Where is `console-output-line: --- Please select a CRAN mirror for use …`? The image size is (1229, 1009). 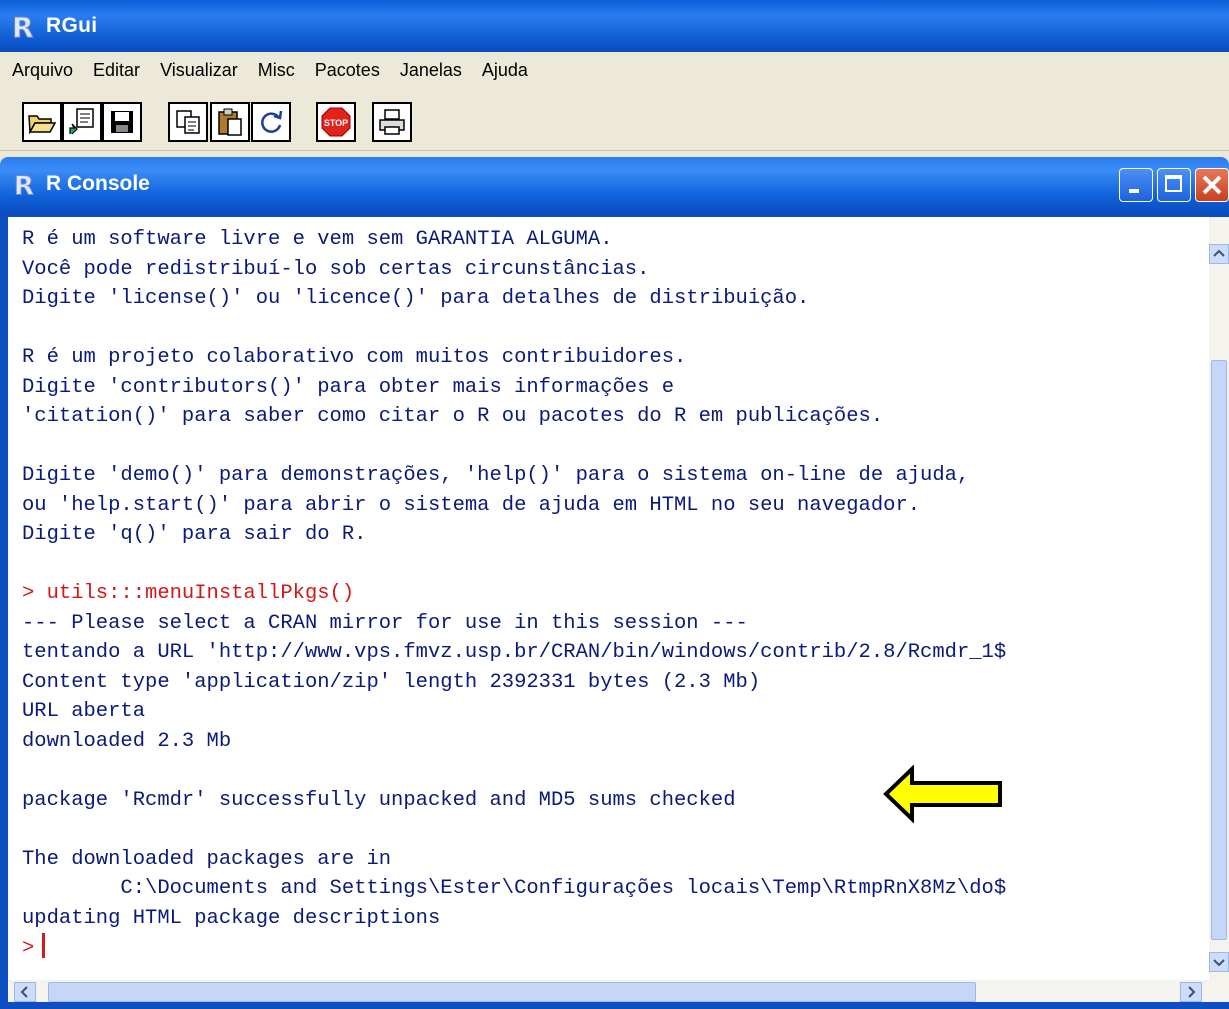
console-output-line: --- Please select a CRAN mirror for use … is located at coordinates (385, 623).